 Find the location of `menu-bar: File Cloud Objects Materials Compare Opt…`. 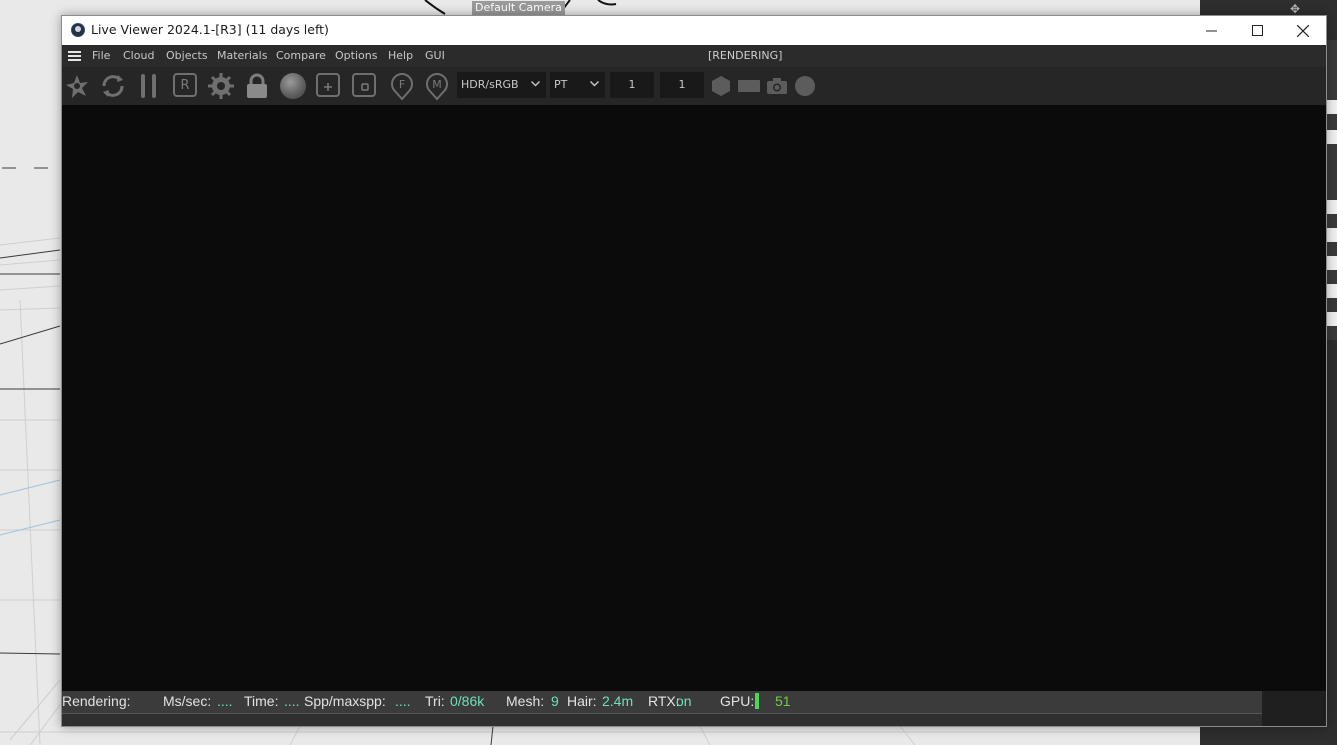

menu-bar: File Cloud Objects Materials Compare Opt… is located at coordinates (694, 56).